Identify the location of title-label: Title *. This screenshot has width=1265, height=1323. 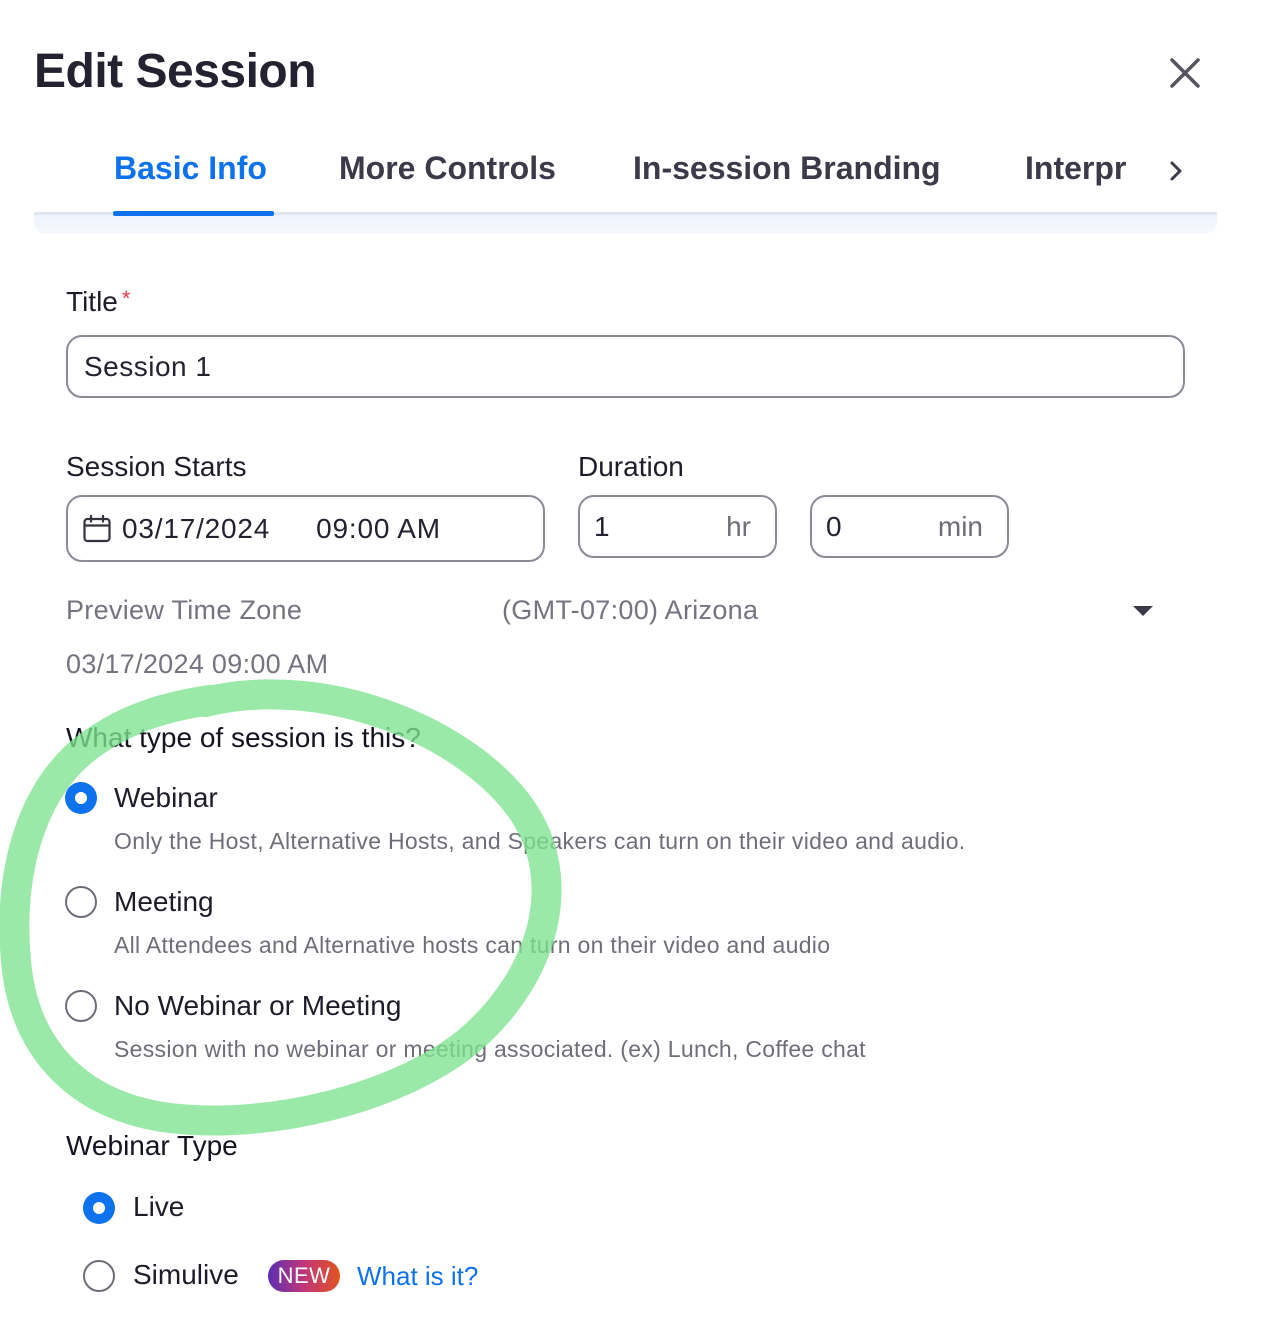
(98, 302).